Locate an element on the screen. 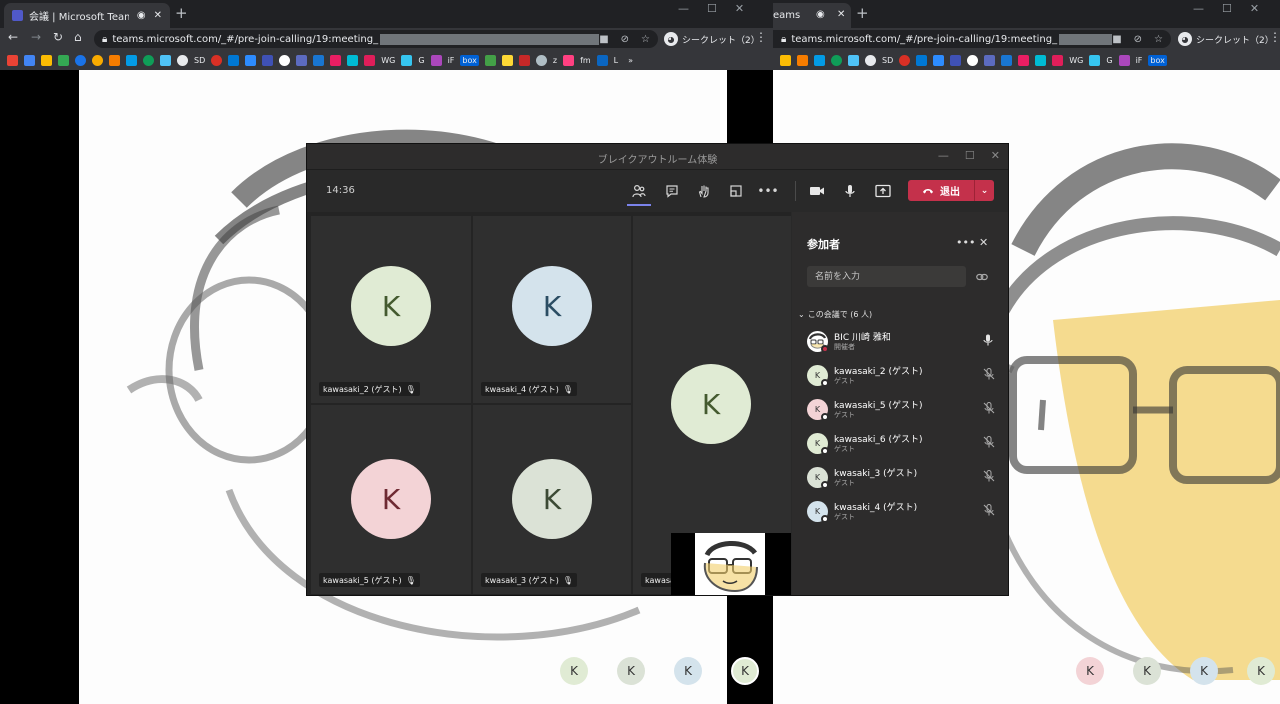 Image resolution: width=1280 pixels, height=704 pixels. linkedin-icon is located at coordinates (602, 60).